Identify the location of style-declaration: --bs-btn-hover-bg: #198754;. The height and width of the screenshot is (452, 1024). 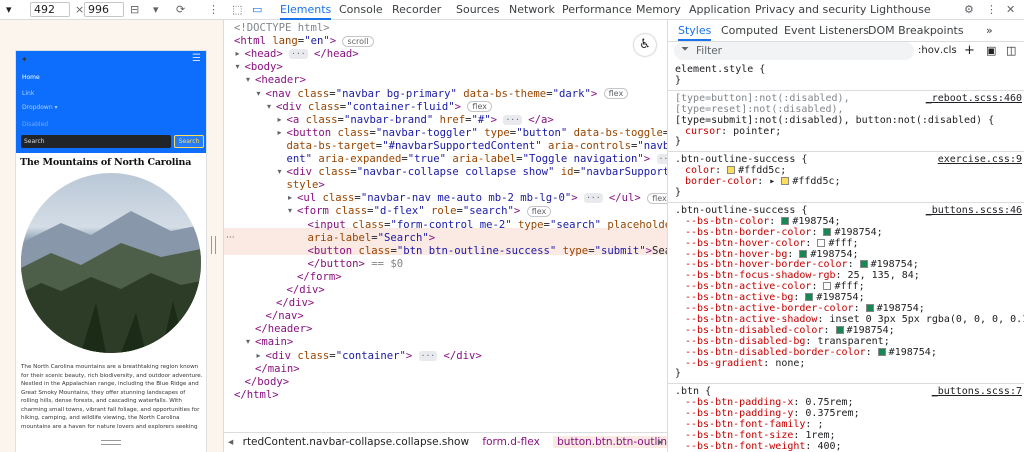
(772, 254).